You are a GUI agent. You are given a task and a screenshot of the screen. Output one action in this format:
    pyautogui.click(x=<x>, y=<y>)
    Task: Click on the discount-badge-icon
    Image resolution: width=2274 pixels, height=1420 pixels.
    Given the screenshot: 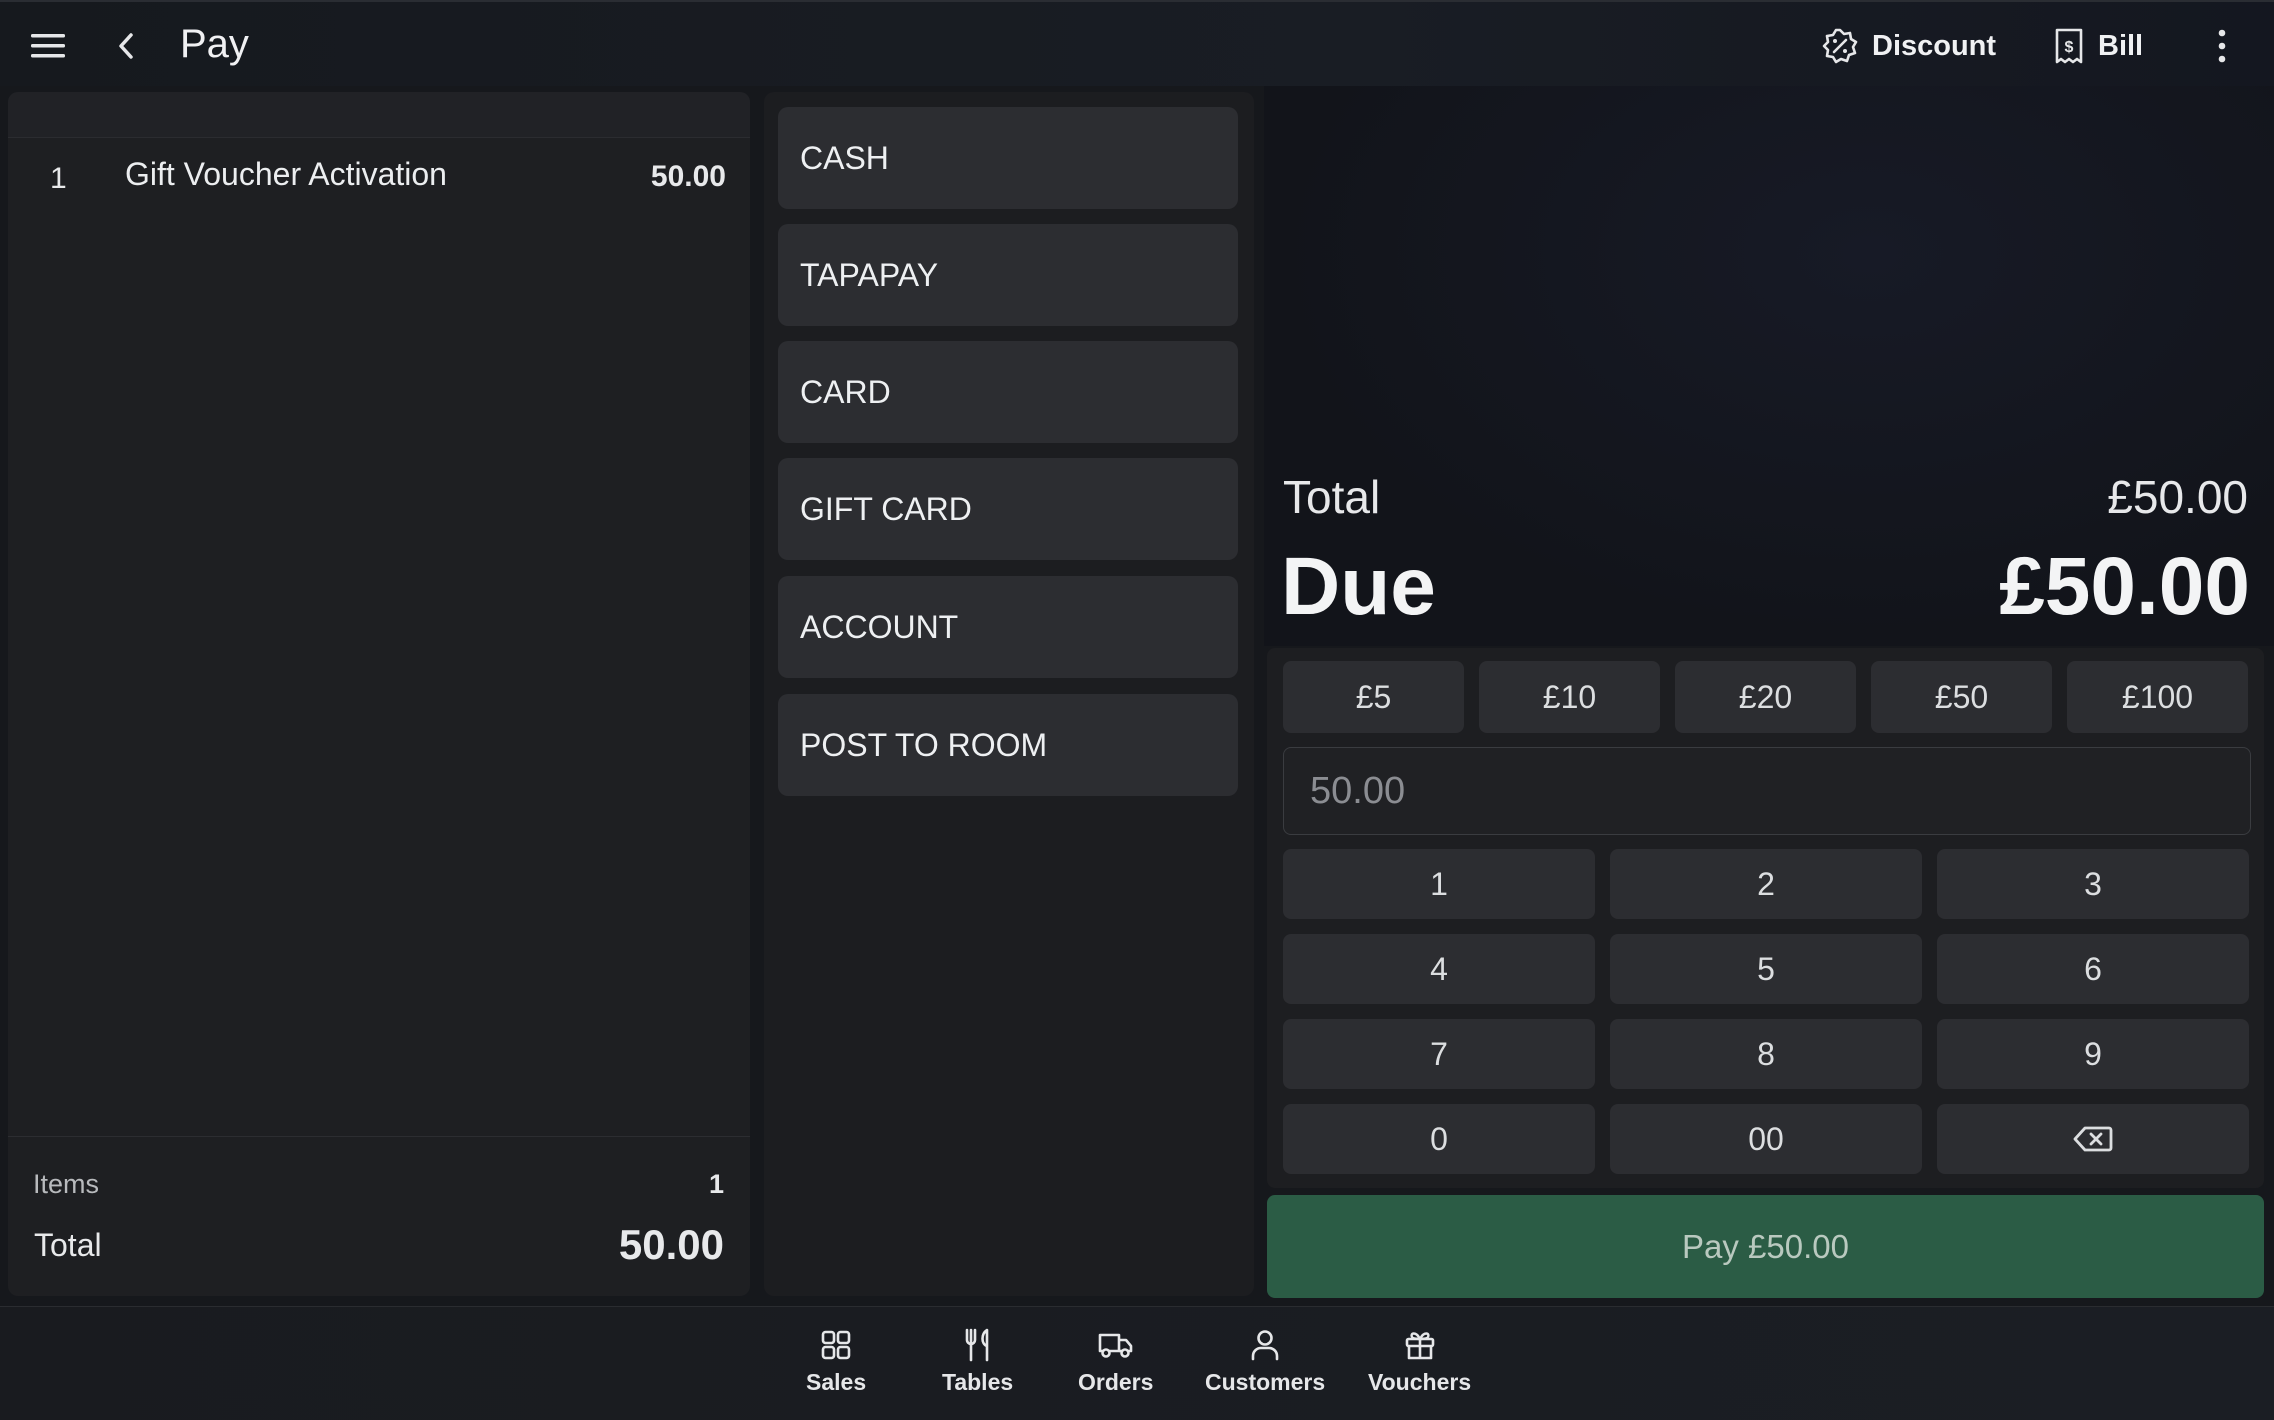 What is the action you would take?
    pyautogui.click(x=1840, y=46)
    